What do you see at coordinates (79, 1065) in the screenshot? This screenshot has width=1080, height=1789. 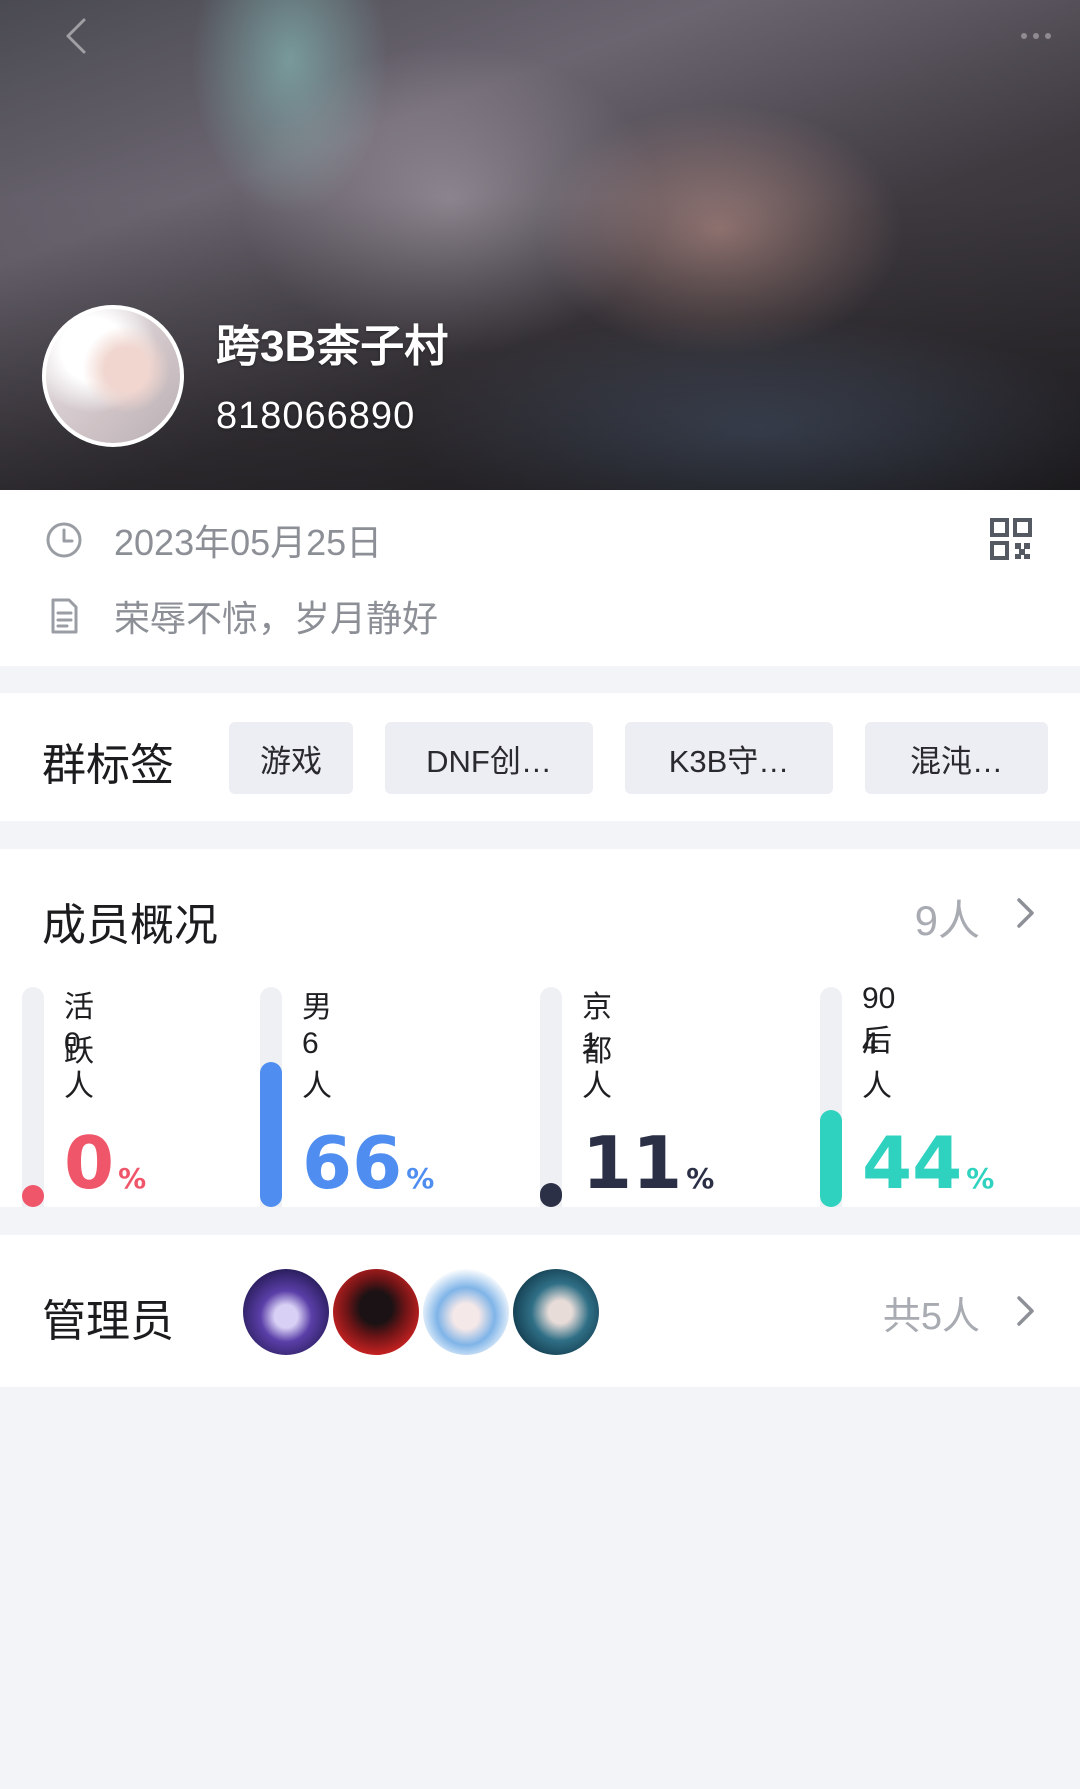 I see `stat-count: 0人` at bounding box center [79, 1065].